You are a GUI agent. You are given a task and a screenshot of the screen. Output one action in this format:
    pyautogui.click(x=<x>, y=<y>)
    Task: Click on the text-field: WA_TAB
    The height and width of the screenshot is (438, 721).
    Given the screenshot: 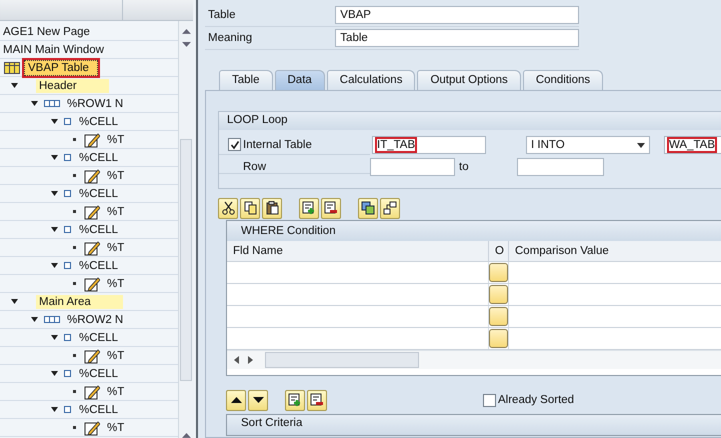 What is the action you would take?
    pyautogui.click(x=692, y=145)
    